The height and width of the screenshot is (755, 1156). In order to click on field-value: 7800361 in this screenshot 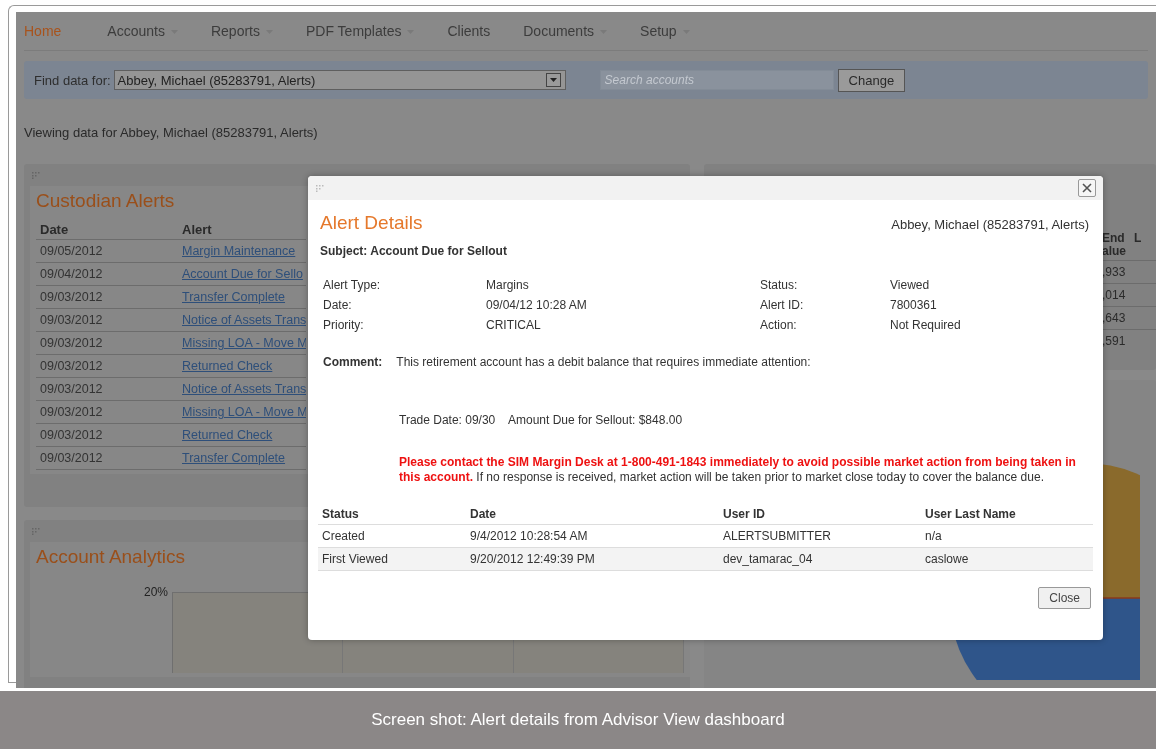, I will do `click(914, 305)`.